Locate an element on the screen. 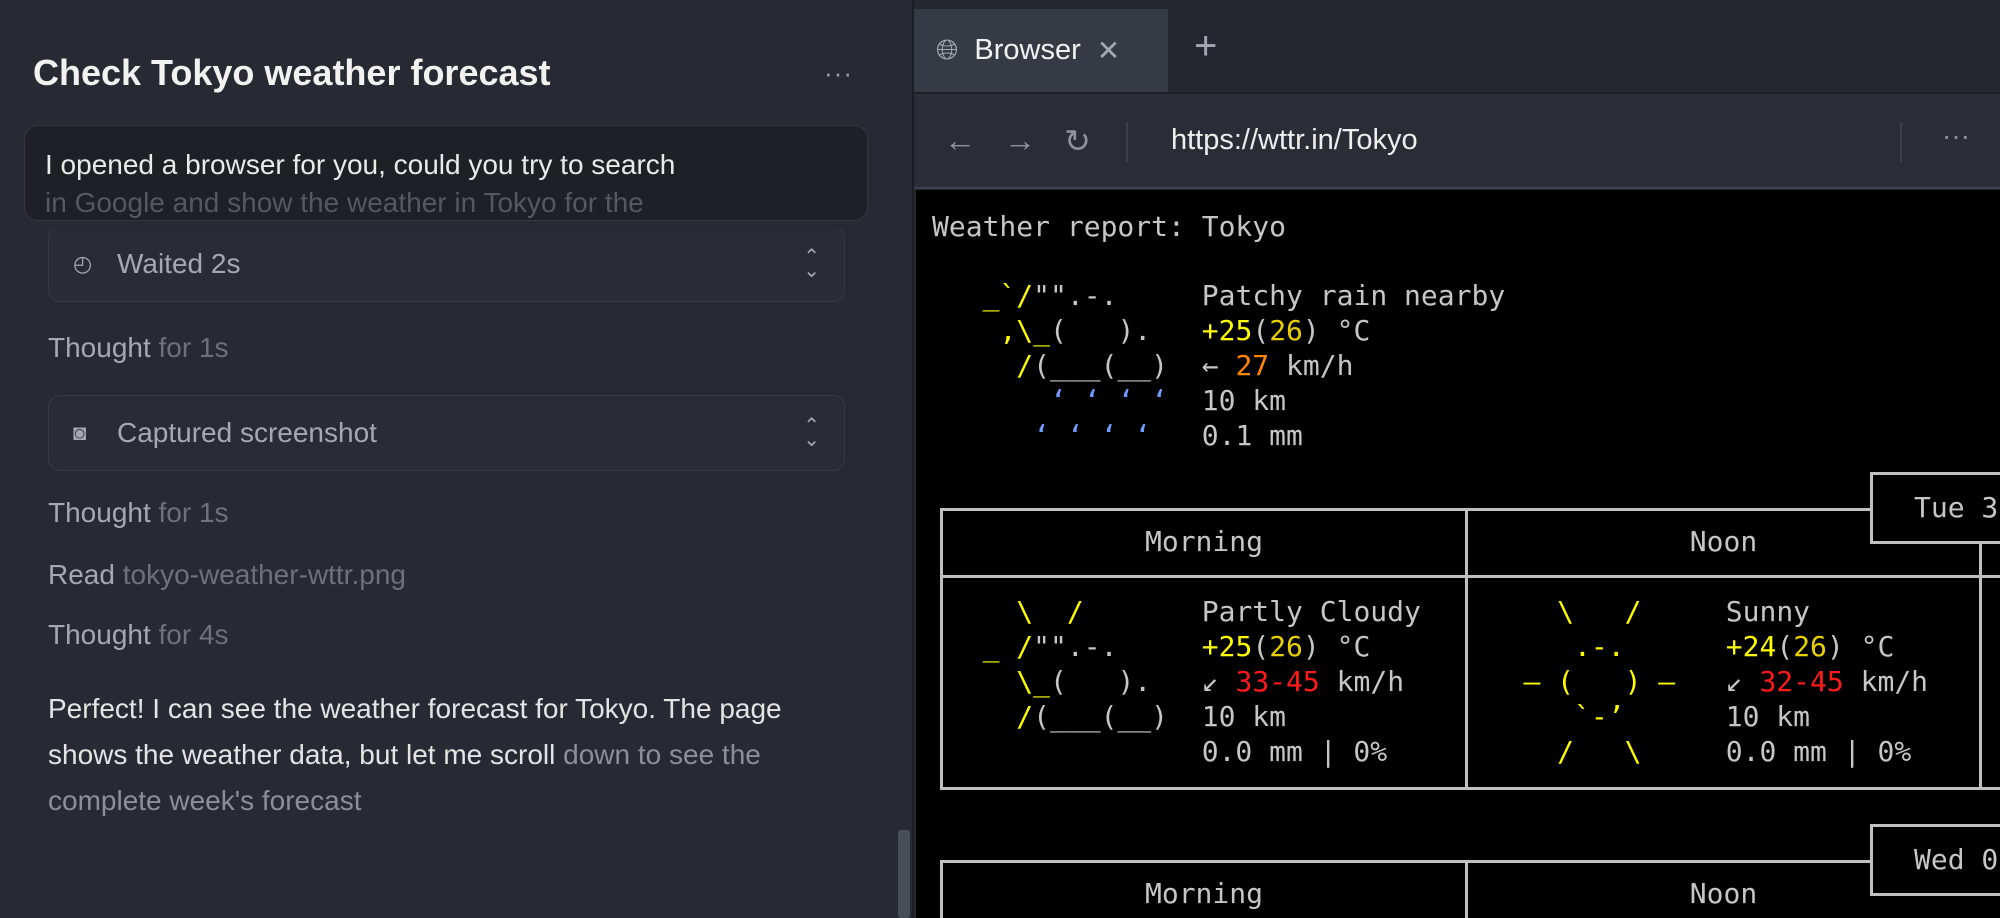  text-segment: +25 is located at coordinates (1227, 646).